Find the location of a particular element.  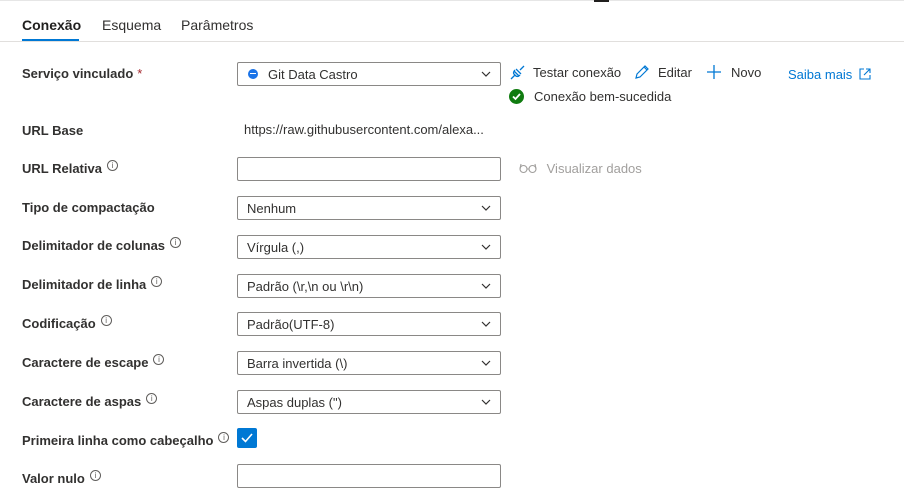

quote-char-select: Aspas duplas (") is located at coordinates (369, 402).